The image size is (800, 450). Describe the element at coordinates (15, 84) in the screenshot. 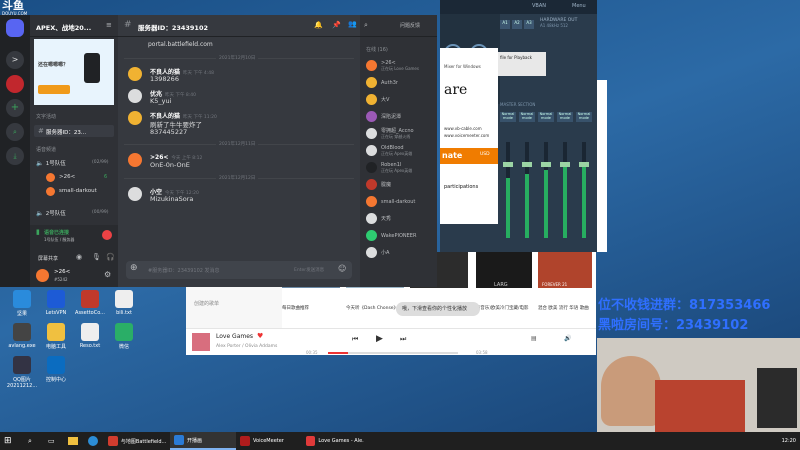

I see `guild-server-icon` at that location.